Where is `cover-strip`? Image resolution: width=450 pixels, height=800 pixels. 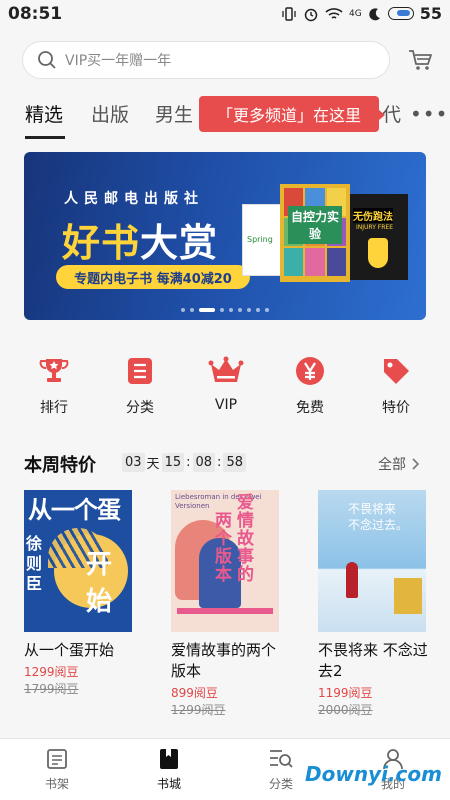
cover-strip is located at coordinates (225, 611).